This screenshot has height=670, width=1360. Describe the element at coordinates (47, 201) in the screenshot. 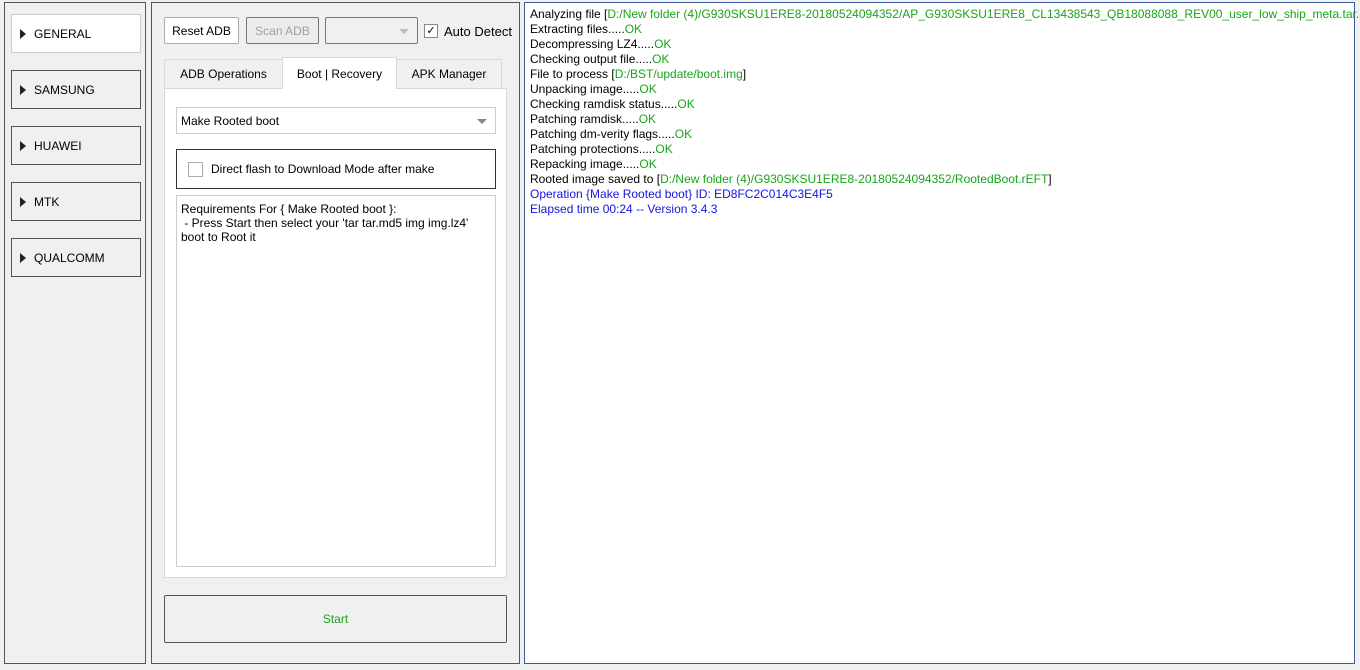

I see `sidebar-item-label: MTK` at that location.